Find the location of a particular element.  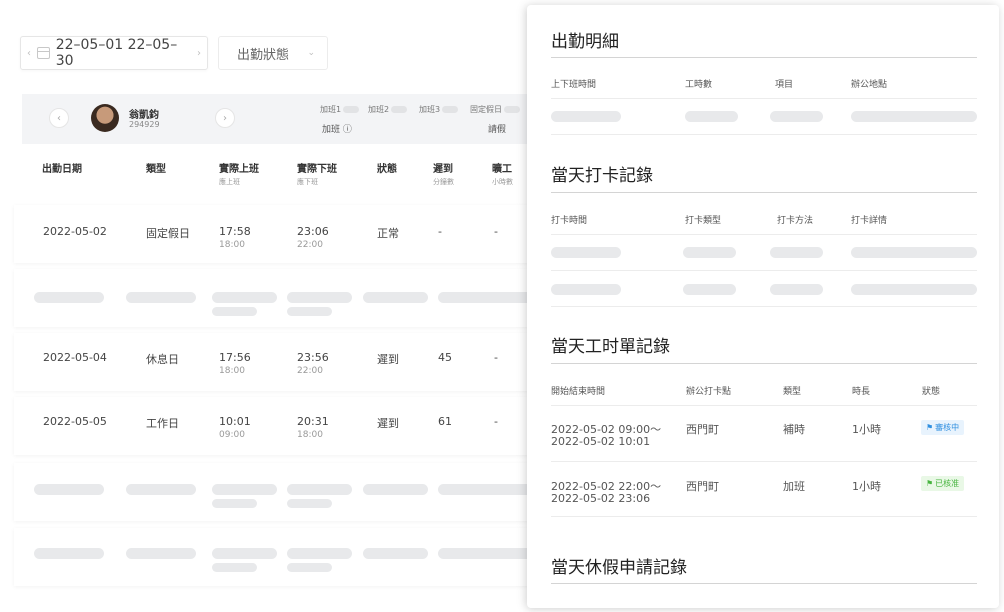

col-late: 遲到 is located at coordinates (443, 167).